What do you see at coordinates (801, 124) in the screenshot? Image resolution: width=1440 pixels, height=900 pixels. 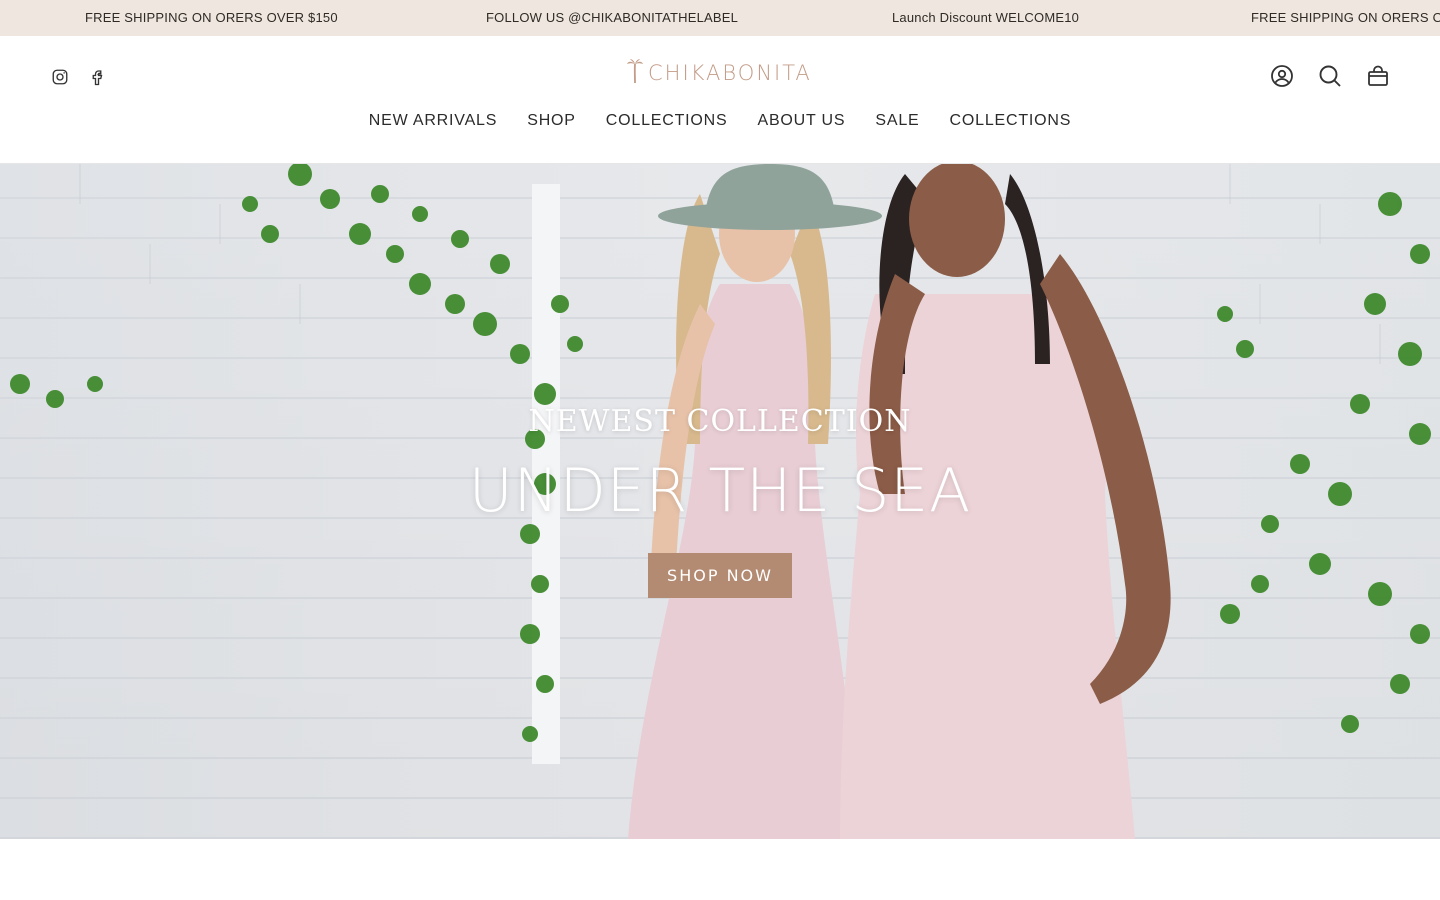 I see `nav-item-about-us: ABOUT US` at bounding box center [801, 124].